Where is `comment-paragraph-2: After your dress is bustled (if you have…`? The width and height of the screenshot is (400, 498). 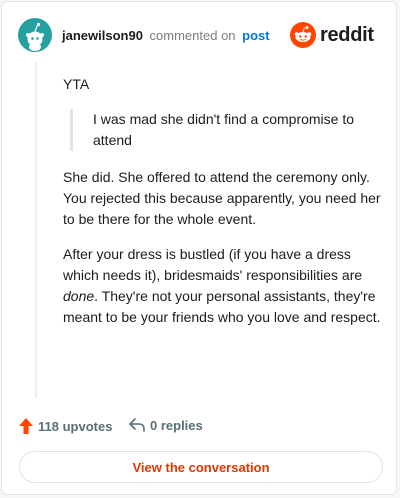
comment-paragraph-2: After your dress is bustled (if you have… is located at coordinates (222, 286).